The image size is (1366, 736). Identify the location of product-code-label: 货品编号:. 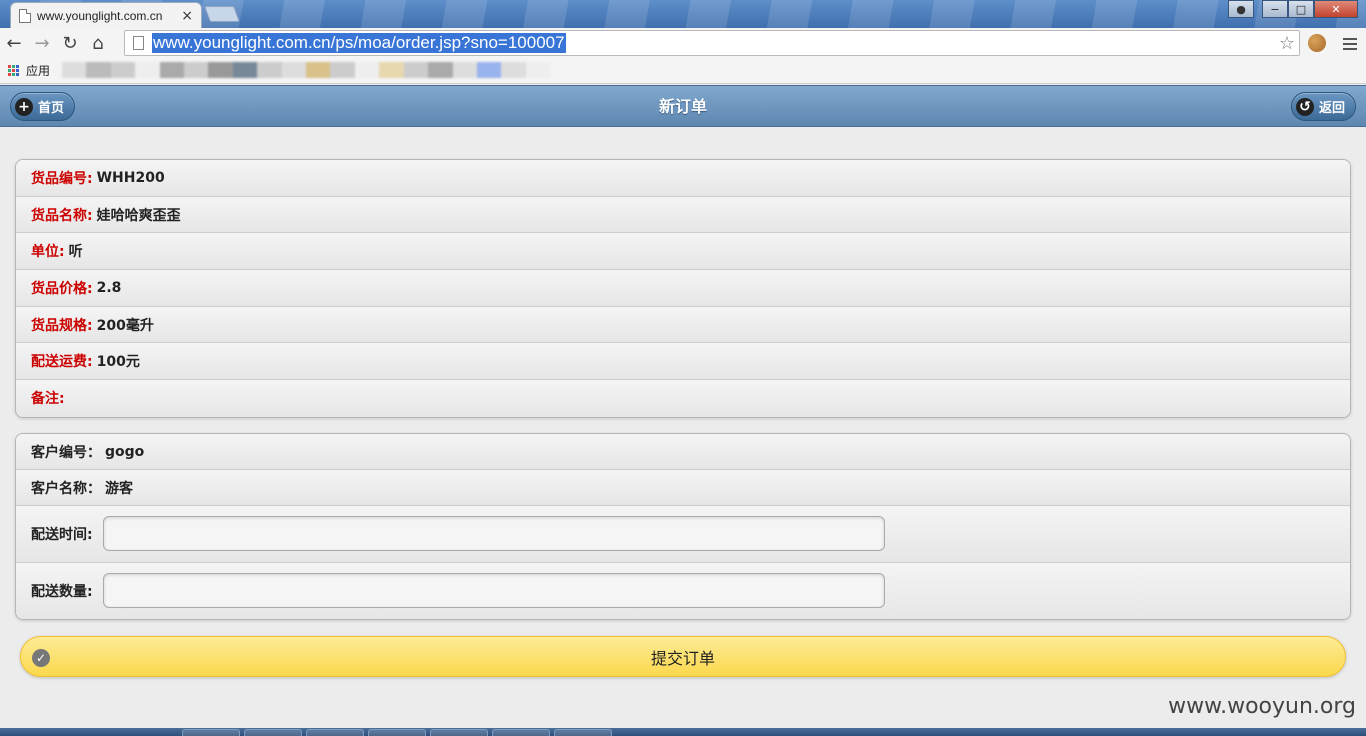
(62, 178).